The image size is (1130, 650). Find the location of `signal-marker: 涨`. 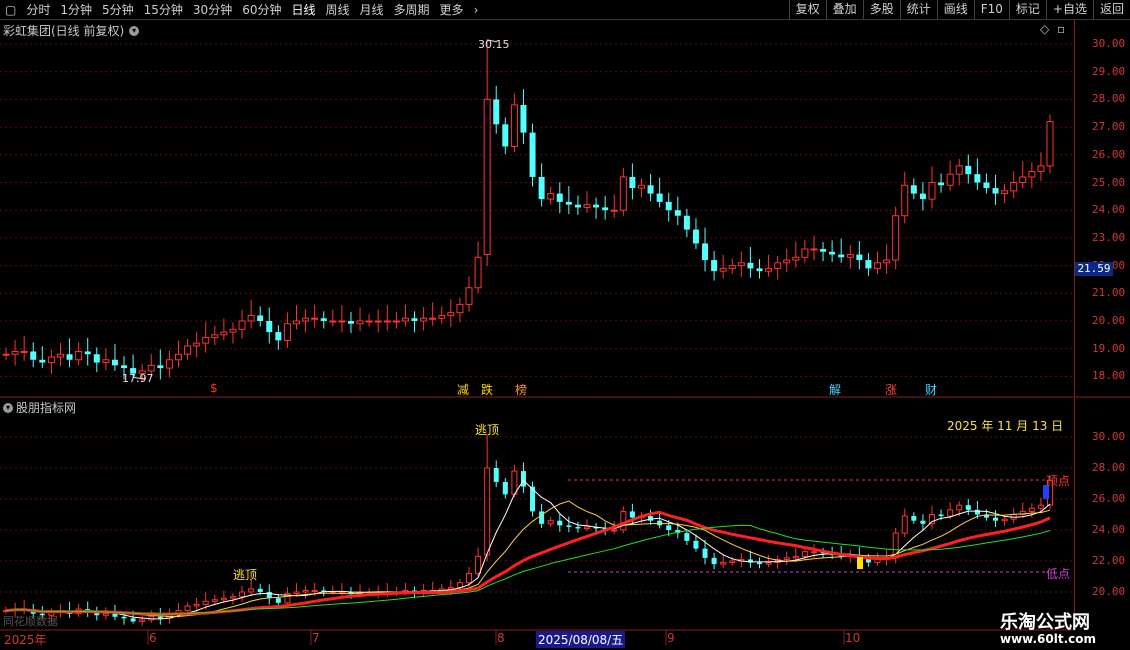

signal-marker: 涨 is located at coordinates (891, 390).